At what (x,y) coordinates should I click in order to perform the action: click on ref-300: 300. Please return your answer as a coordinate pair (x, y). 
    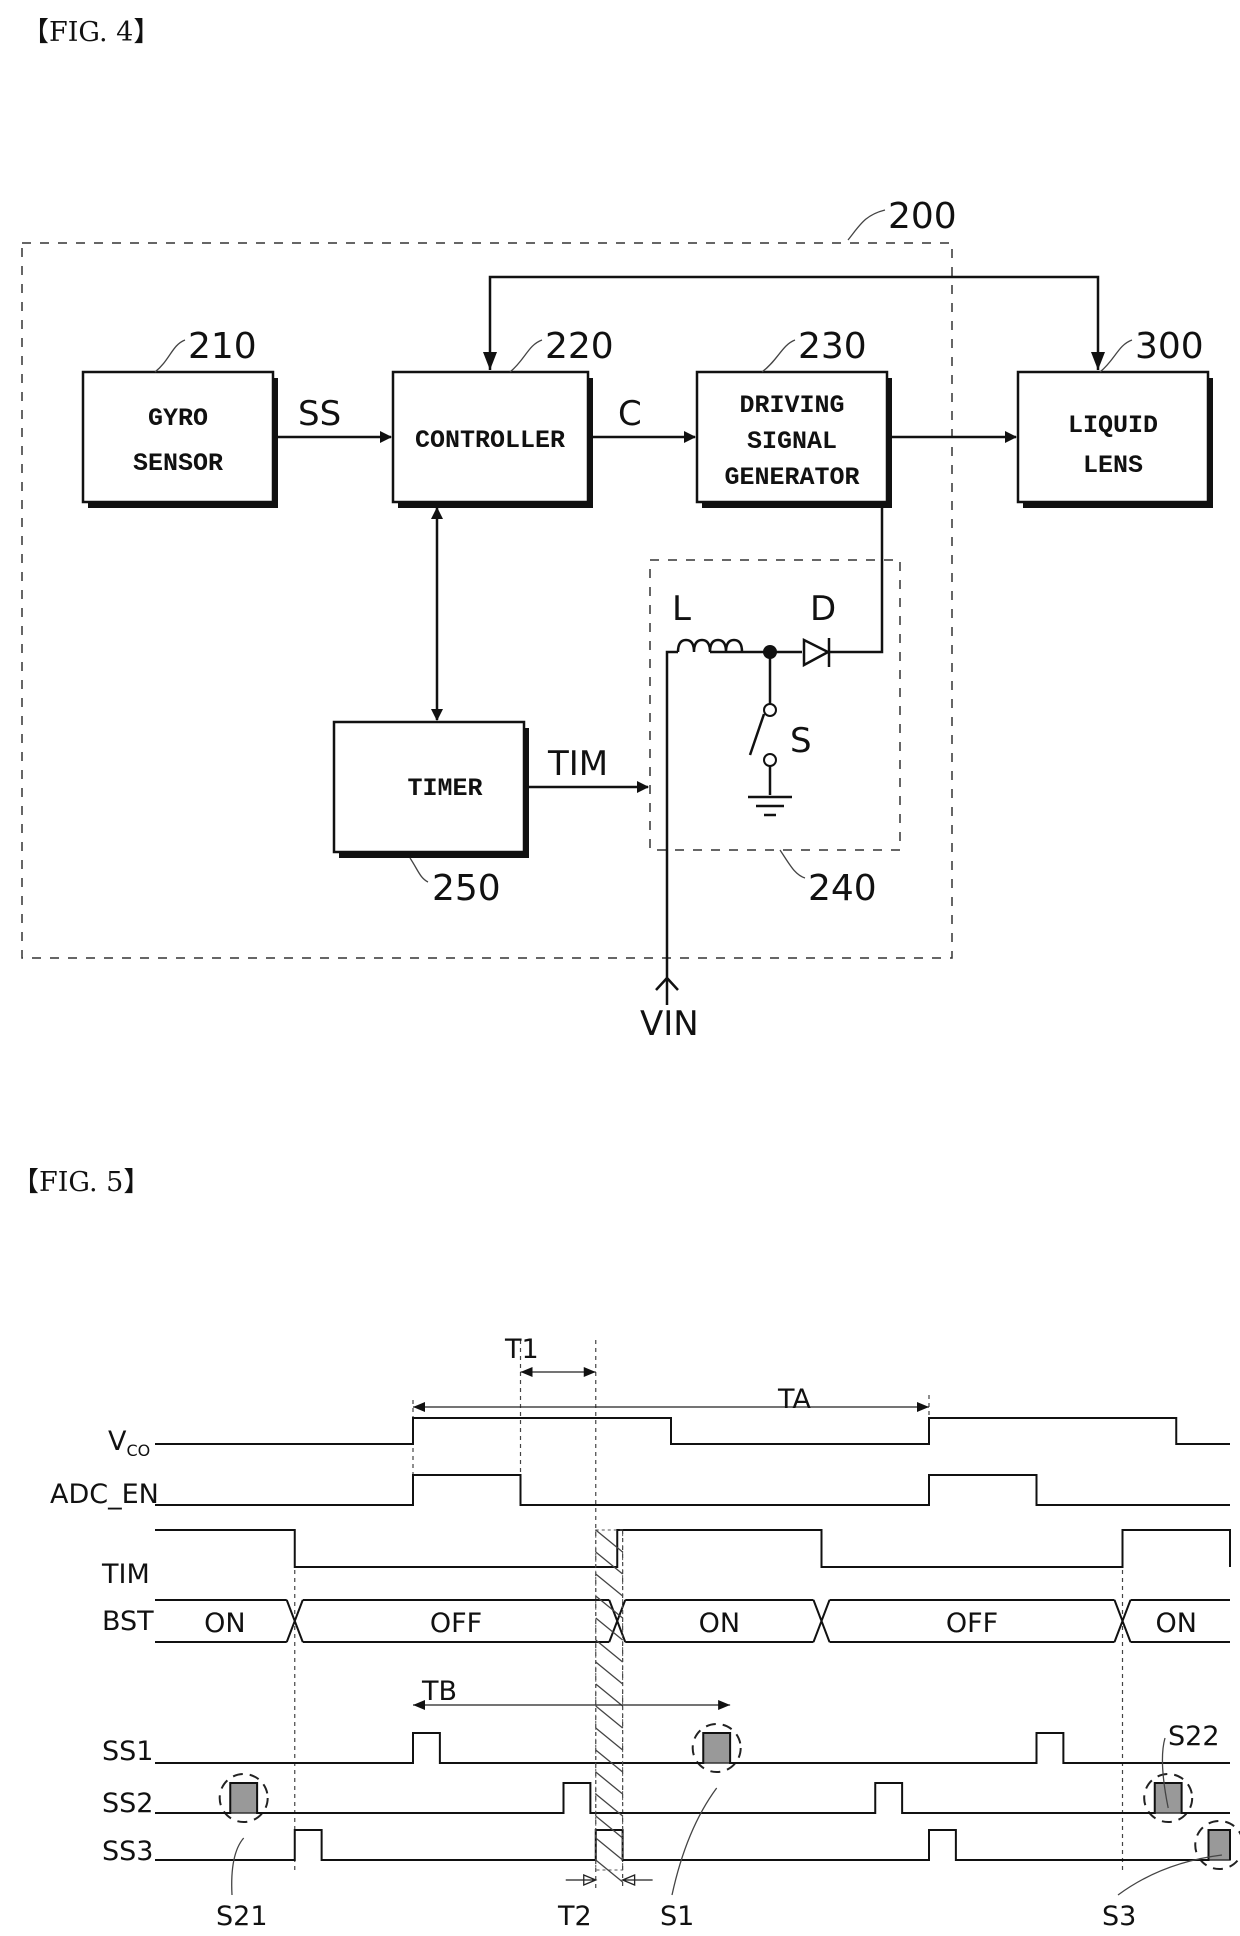
    Looking at the image, I should click on (1169, 346).